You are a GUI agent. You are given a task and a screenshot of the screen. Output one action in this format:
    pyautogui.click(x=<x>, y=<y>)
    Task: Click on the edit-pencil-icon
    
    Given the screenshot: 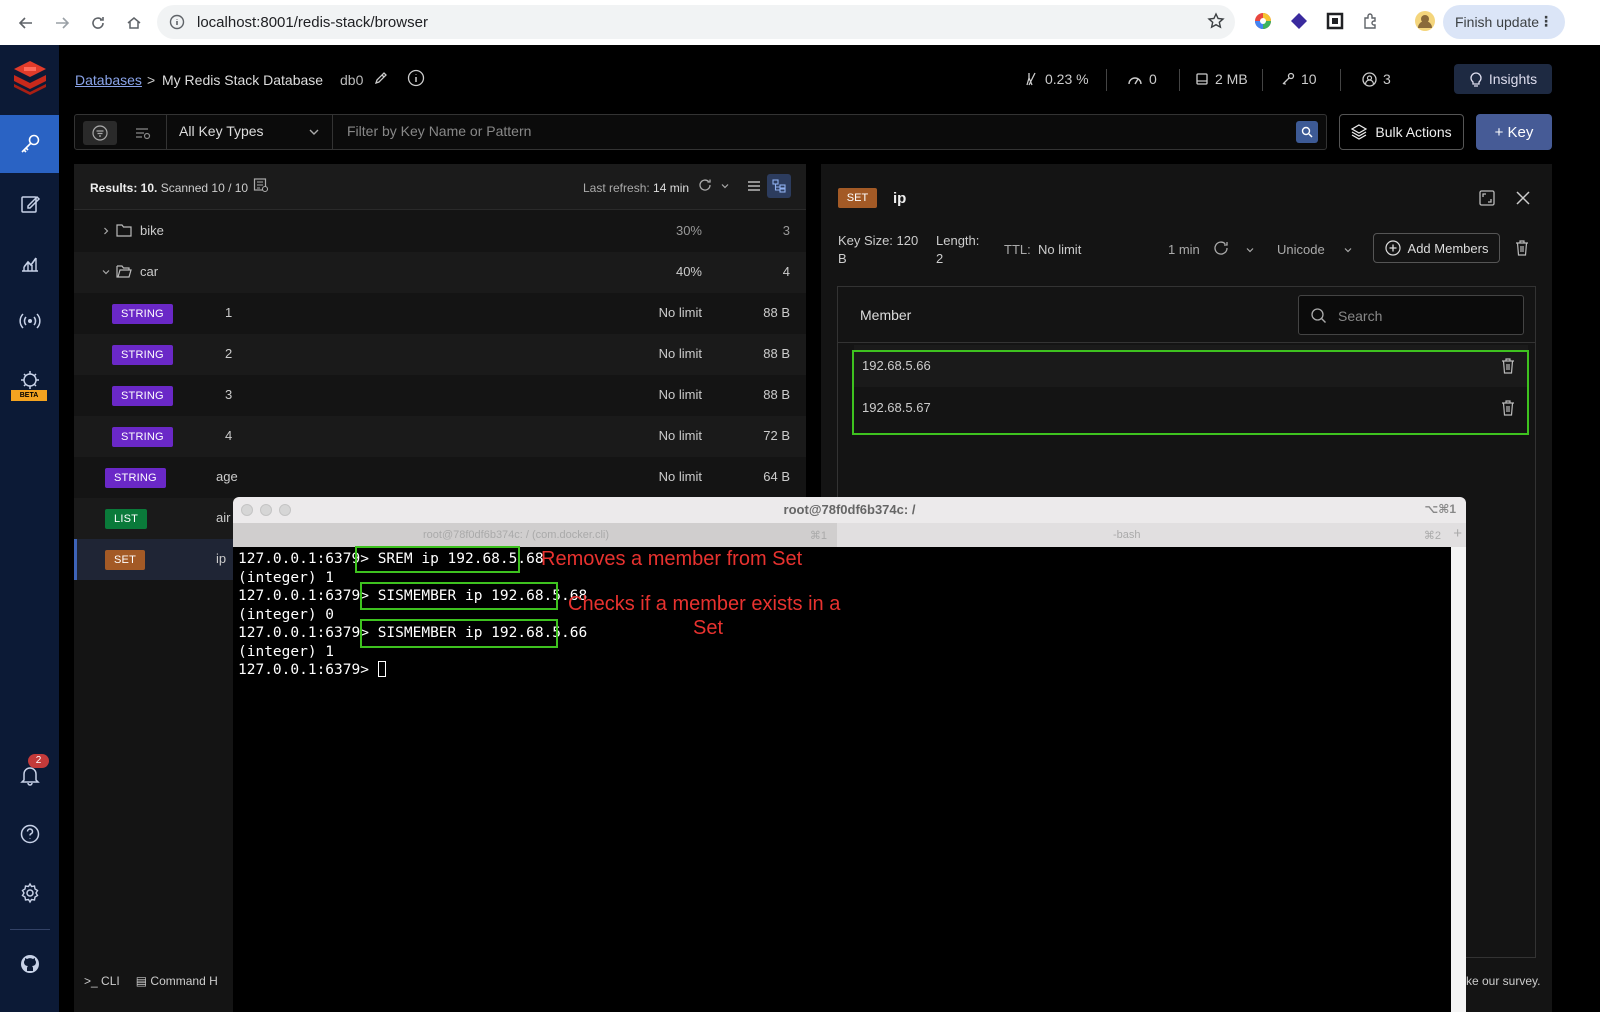 What is the action you would take?
    pyautogui.click(x=381, y=78)
    